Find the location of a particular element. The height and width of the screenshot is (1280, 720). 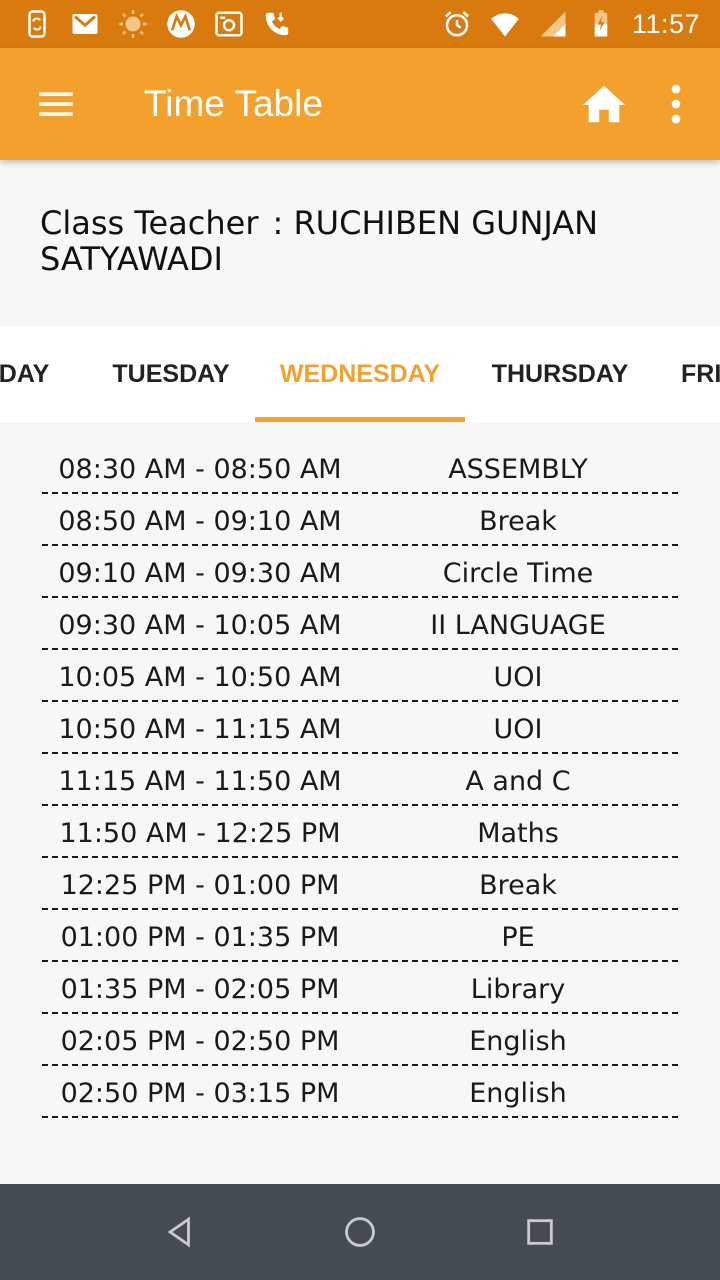

period-subject: Maths is located at coordinates (518, 833).